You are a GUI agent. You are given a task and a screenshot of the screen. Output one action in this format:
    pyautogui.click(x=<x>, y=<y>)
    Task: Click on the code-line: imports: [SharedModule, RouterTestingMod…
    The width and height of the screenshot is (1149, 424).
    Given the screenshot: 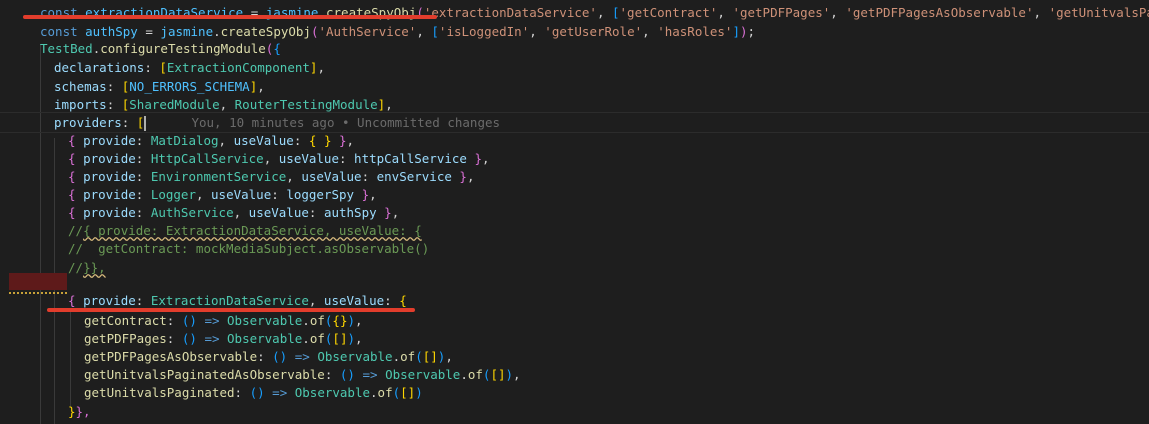 What is the action you would take?
    pyautogui.click(x=223, y=104)
    